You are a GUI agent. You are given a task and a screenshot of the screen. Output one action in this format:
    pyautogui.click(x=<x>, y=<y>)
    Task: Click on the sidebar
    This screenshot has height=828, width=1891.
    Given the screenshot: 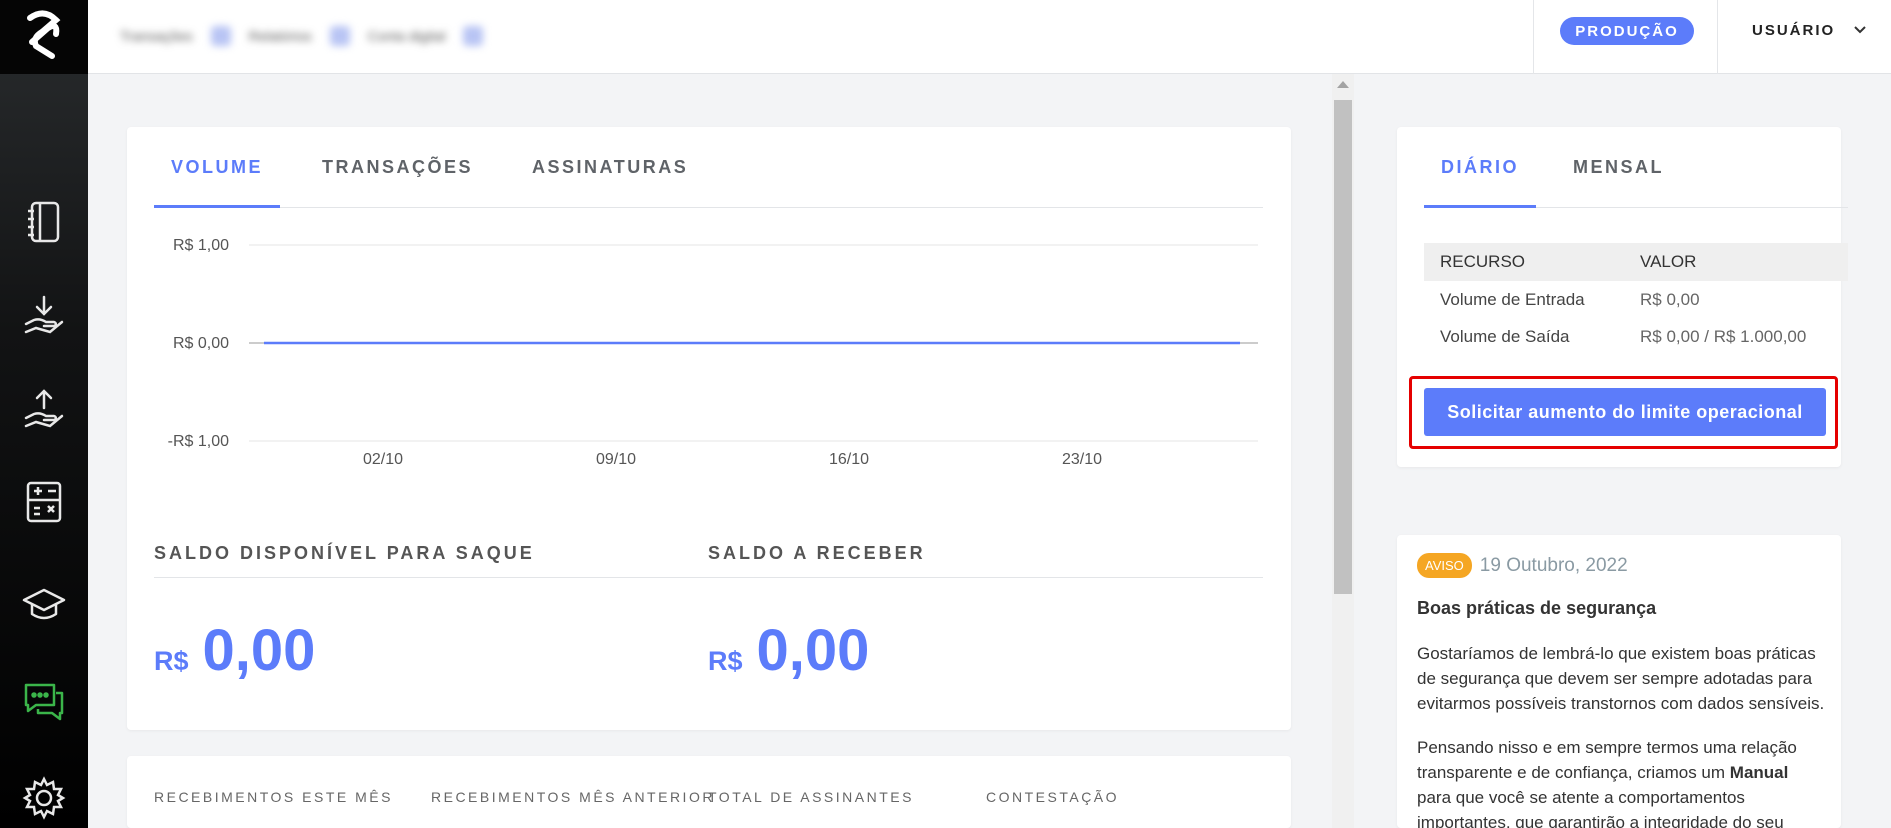 What is the action you would take?
    pyautogui.click(x=44, y=414)
    